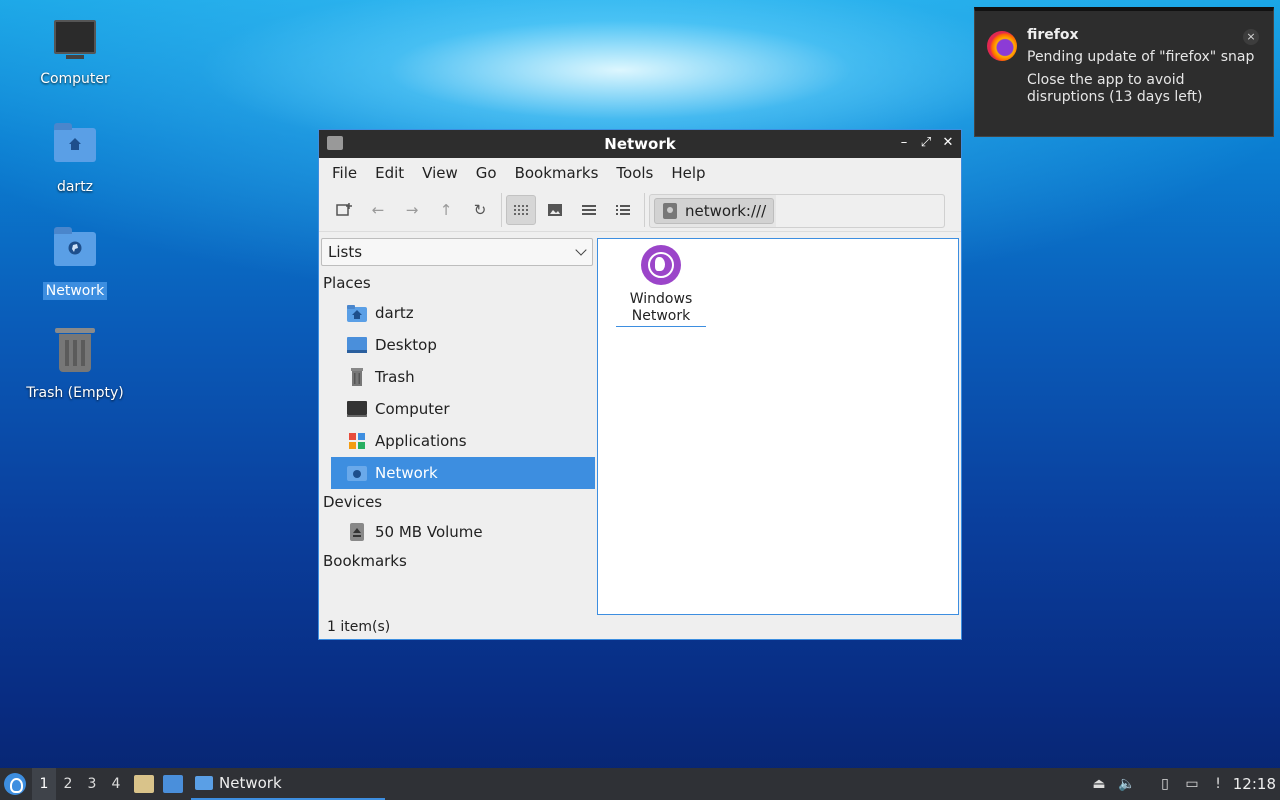 The height and width of the screenshot is (800, 1280). What do you see at coordinates (1192, 784) in the screenshot?
I see `network-tray-icon: ▭` at bounding box center [1192, 784].